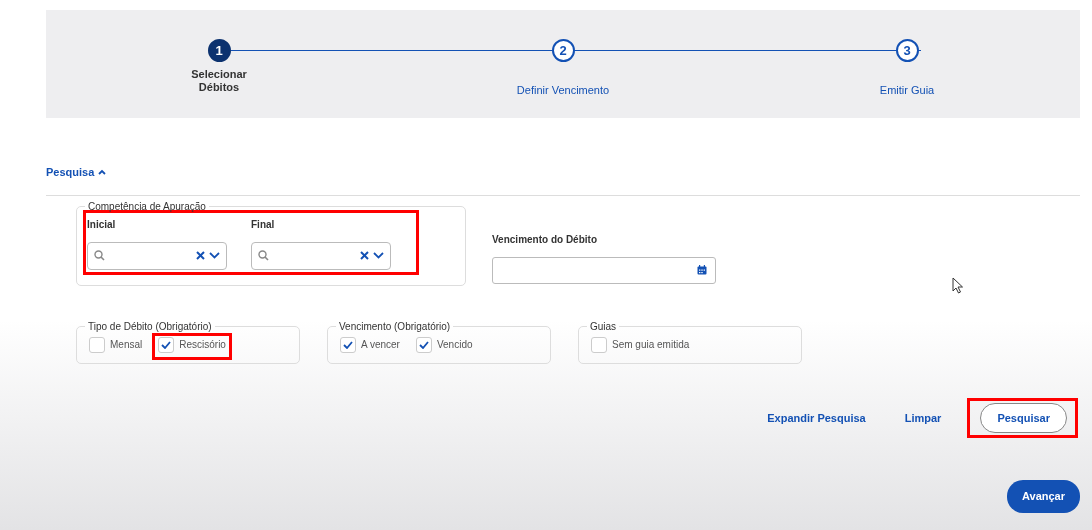 The height and width of the screenshot is (530, 1092). I want to click on step-number: 3, so click(907, 50).